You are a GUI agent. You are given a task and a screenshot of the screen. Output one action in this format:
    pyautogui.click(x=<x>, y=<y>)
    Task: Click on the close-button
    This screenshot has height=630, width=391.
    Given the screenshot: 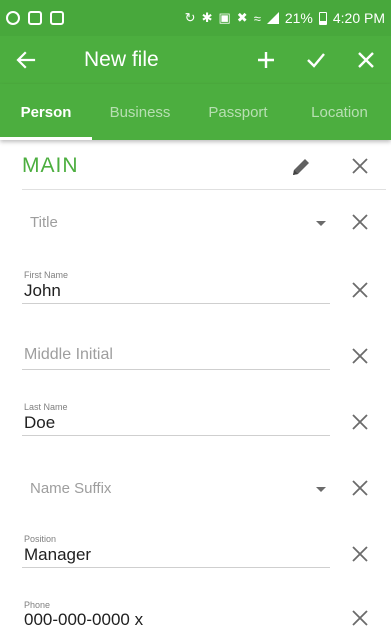 What is the action you would take?
    pyautogui.click(x=366, y=60)
    